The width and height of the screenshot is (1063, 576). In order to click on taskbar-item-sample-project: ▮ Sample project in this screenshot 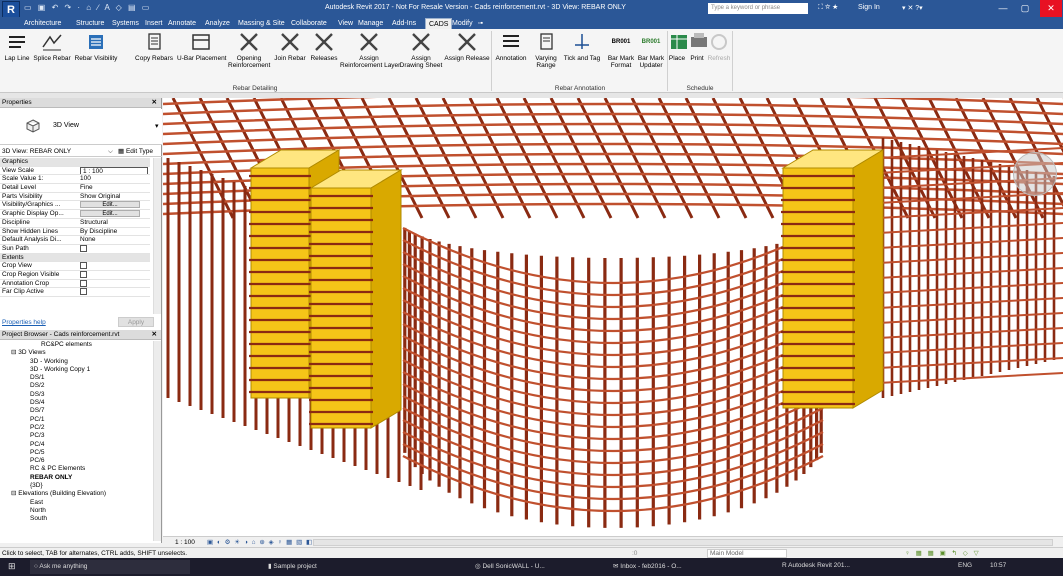, I will do `click(292, 566)`.